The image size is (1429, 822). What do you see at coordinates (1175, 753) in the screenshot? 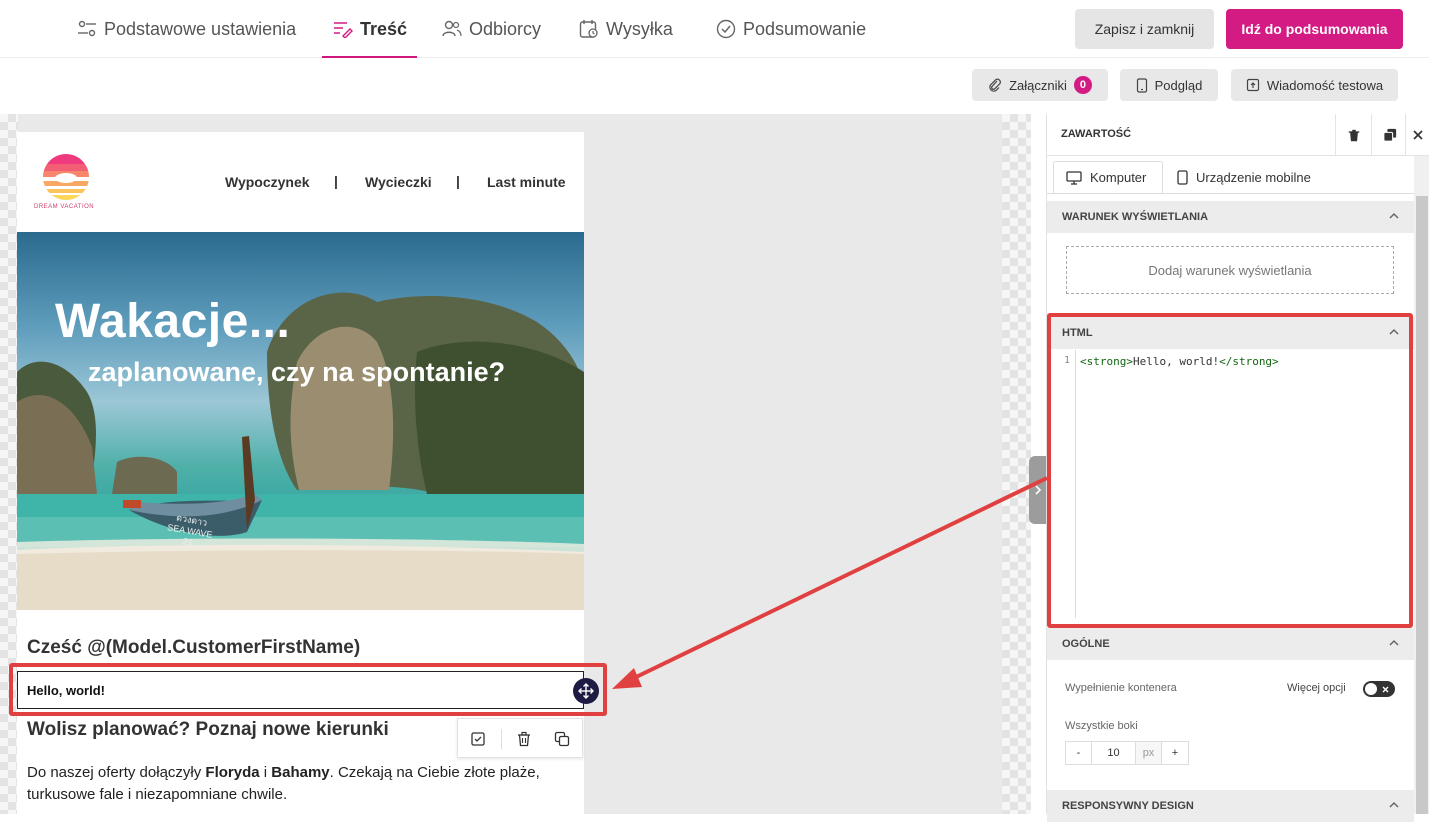
I see `padding-increment-button: +` at bounding box center [1175, 753].